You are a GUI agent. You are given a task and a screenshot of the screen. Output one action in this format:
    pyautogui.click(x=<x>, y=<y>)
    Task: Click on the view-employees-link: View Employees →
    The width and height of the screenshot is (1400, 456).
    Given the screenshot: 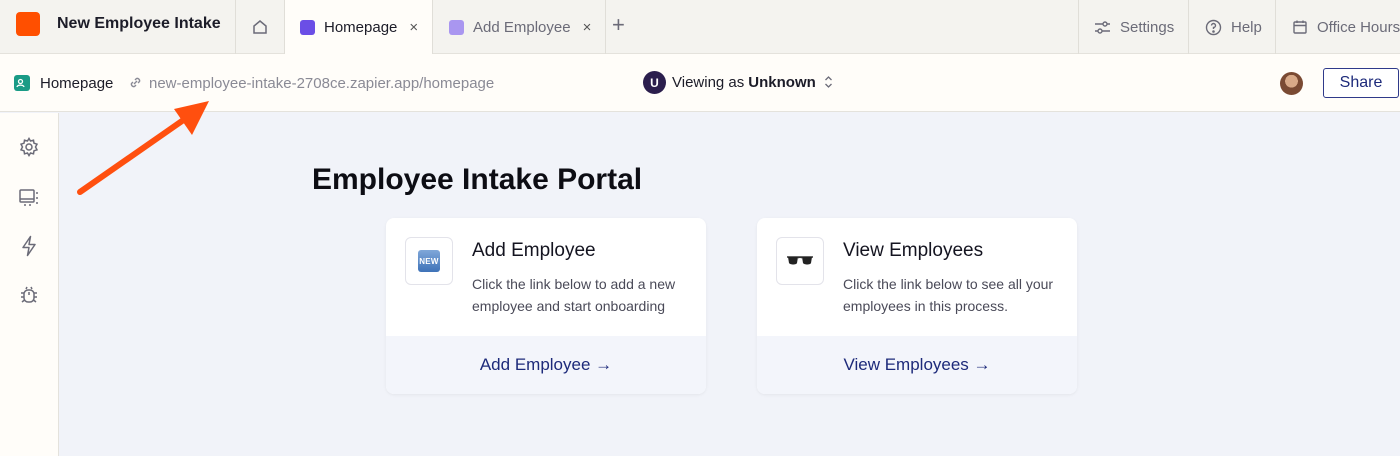 What is the action you would take?
    pyautogui.click(x=916, y=365)
    